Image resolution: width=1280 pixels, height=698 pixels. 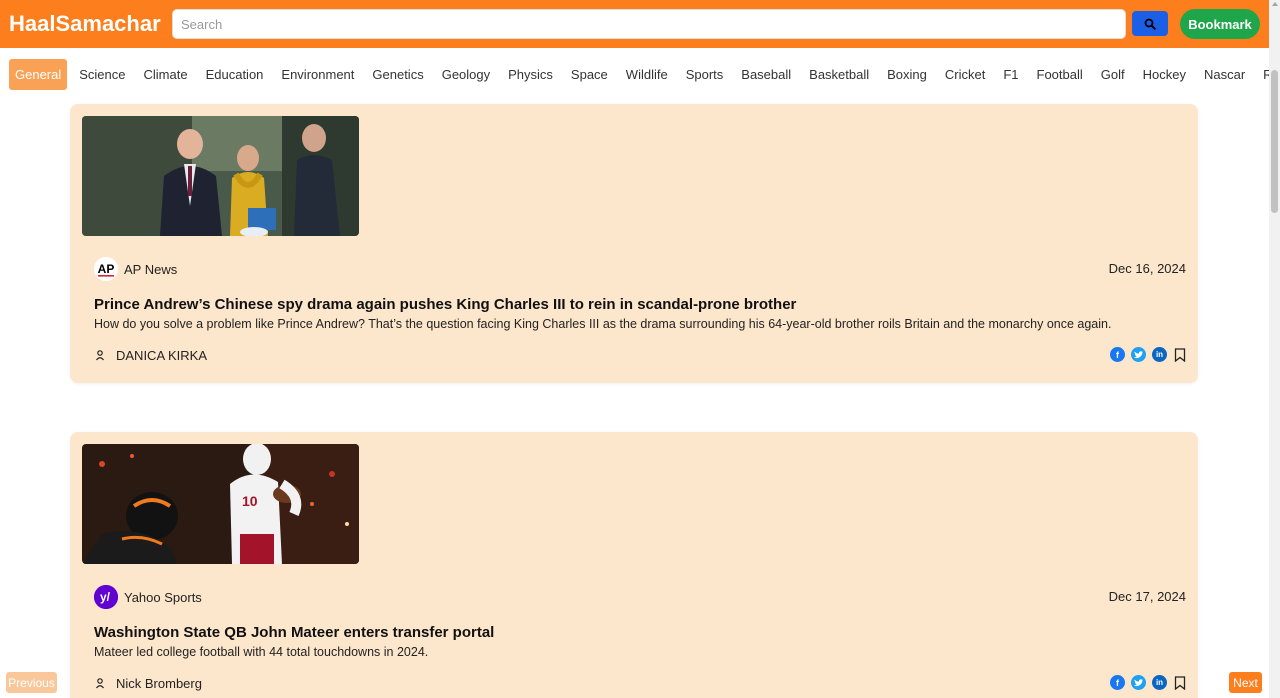 What do you see at coordinates (151, 269) in the screenshot?
I see `source-name: AP News` at bounding box center [151, 269].